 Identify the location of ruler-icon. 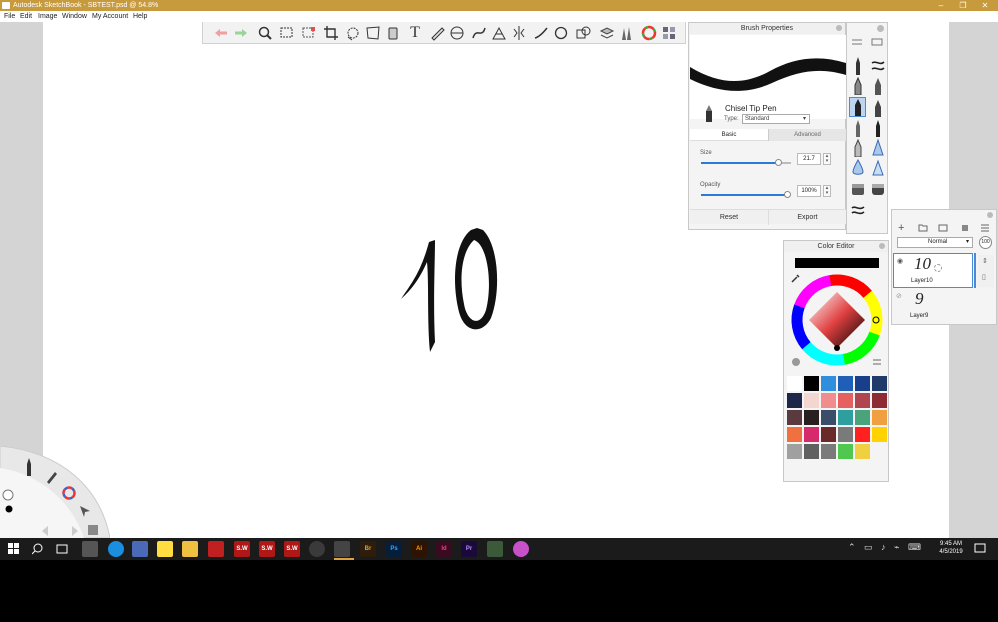
(437, 33).